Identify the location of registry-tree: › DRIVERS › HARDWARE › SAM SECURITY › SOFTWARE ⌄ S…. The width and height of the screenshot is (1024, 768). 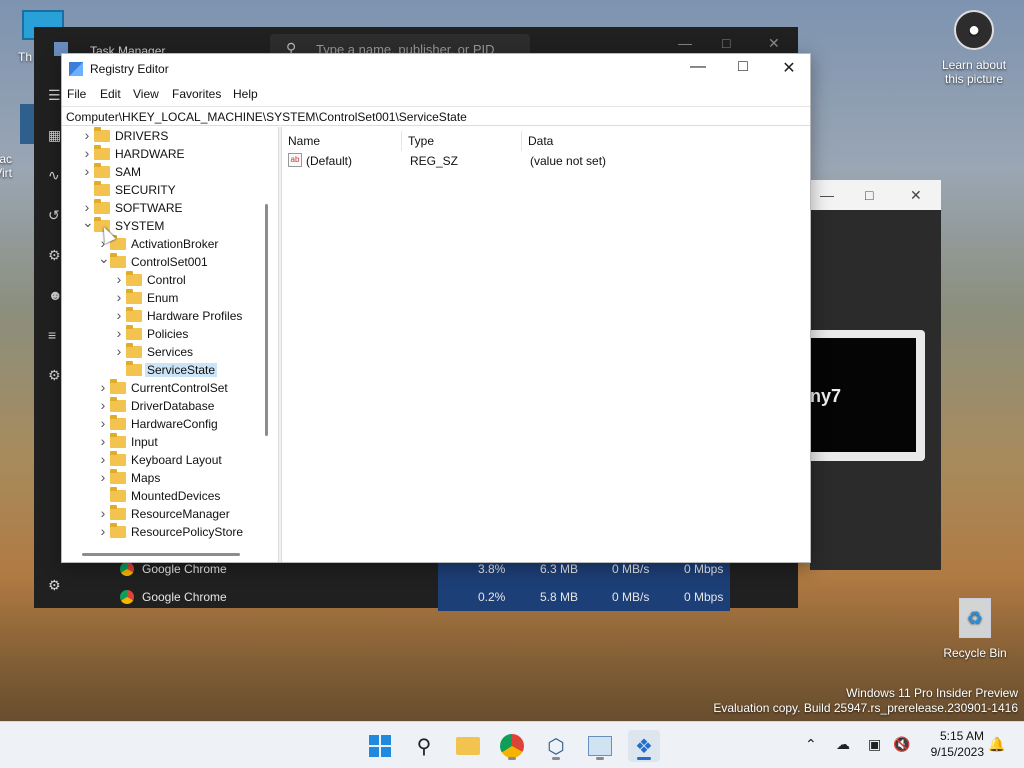
(170, 344).